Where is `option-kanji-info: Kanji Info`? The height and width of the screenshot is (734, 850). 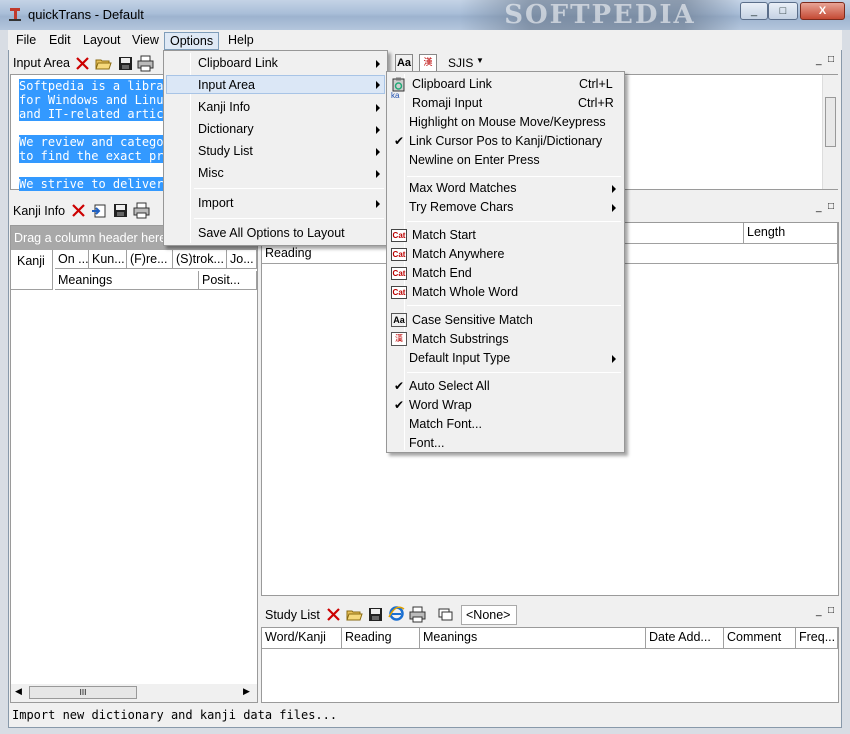 option-kanji-info: Kanji Info is located at coordinates (275, 107).